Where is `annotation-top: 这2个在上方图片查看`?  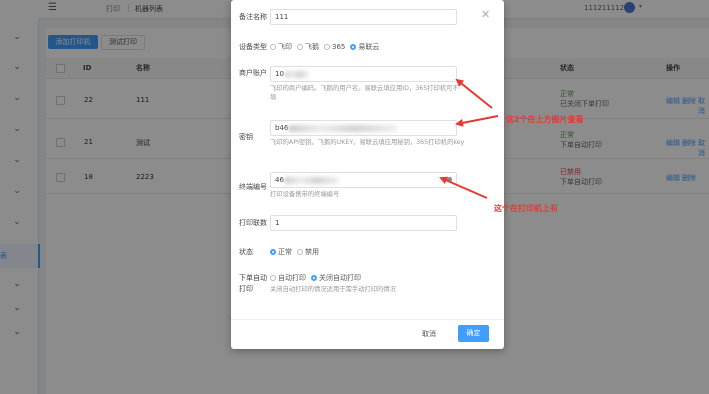
annotation-top: 这2个在上方图片查看 is located at coordinates (545, 119).